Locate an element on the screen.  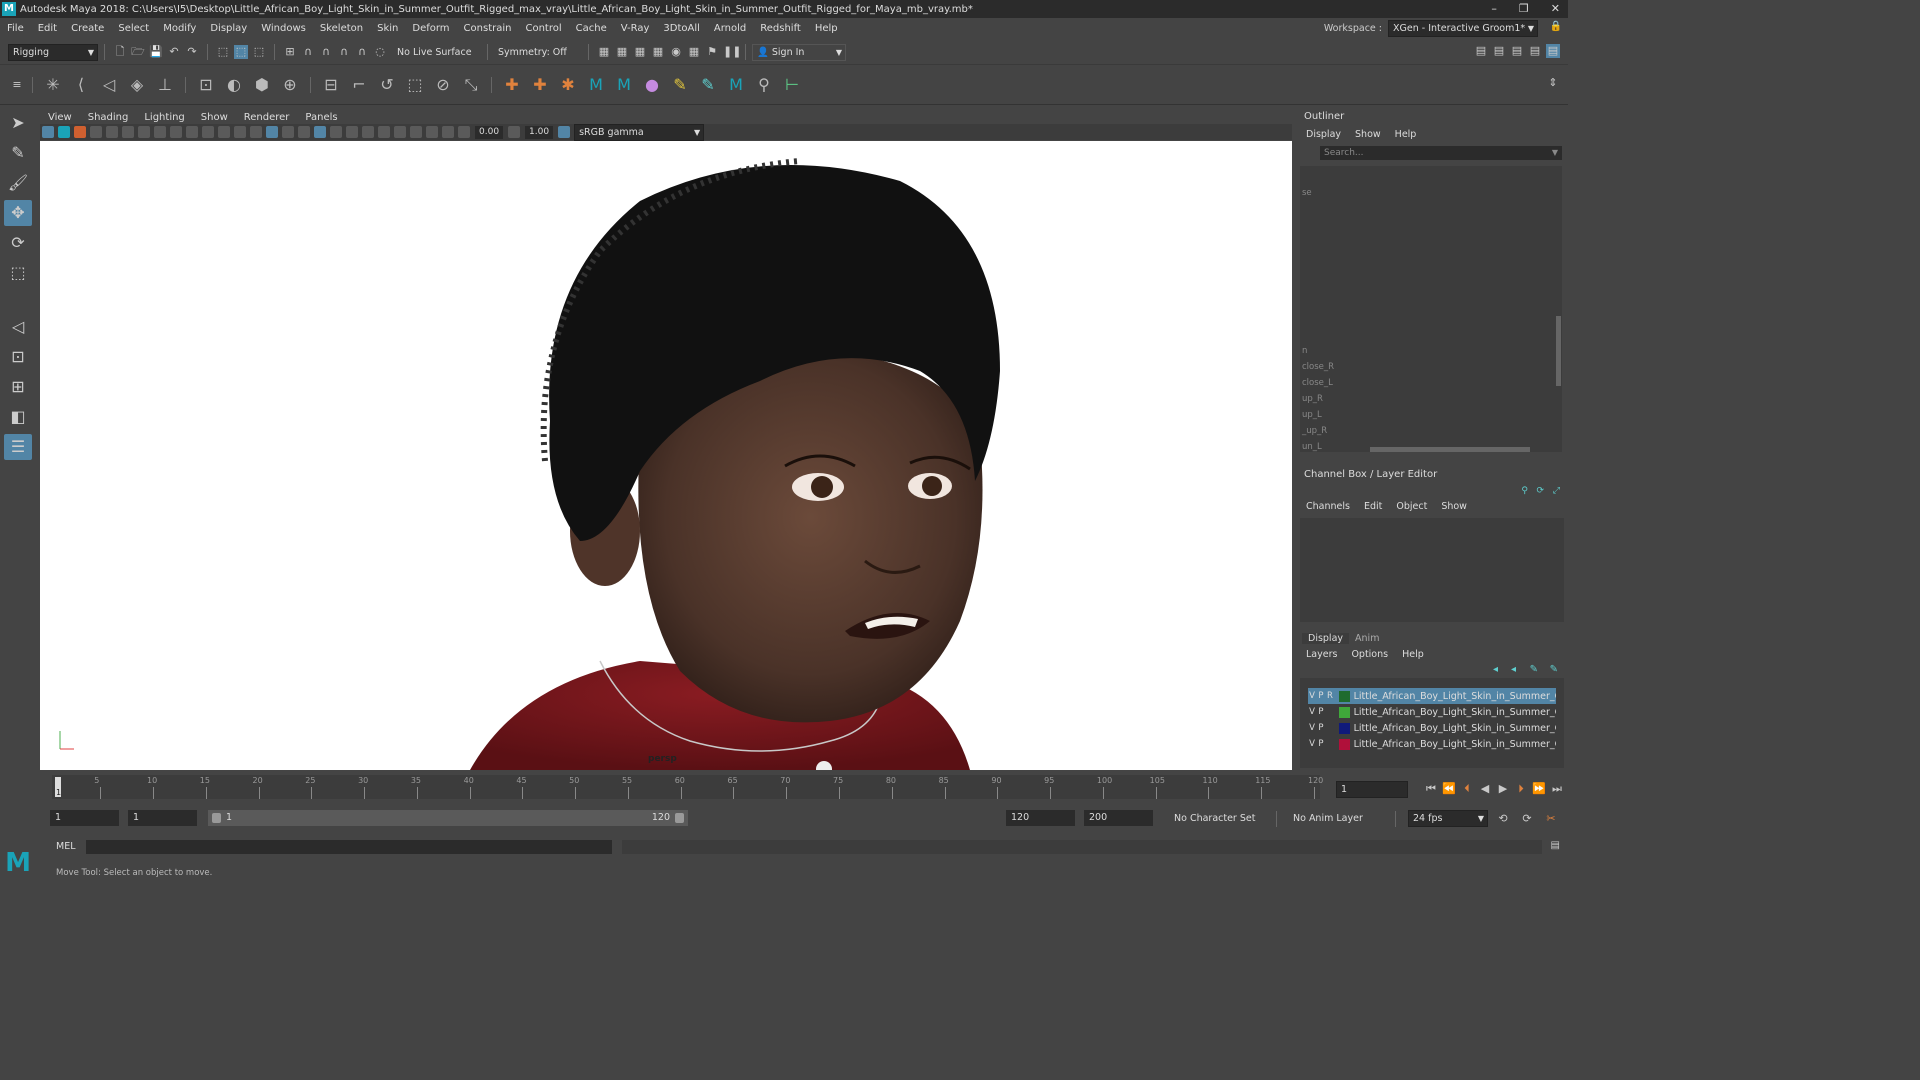
outliner-item: close_L is located at coordinates (1317, 383).